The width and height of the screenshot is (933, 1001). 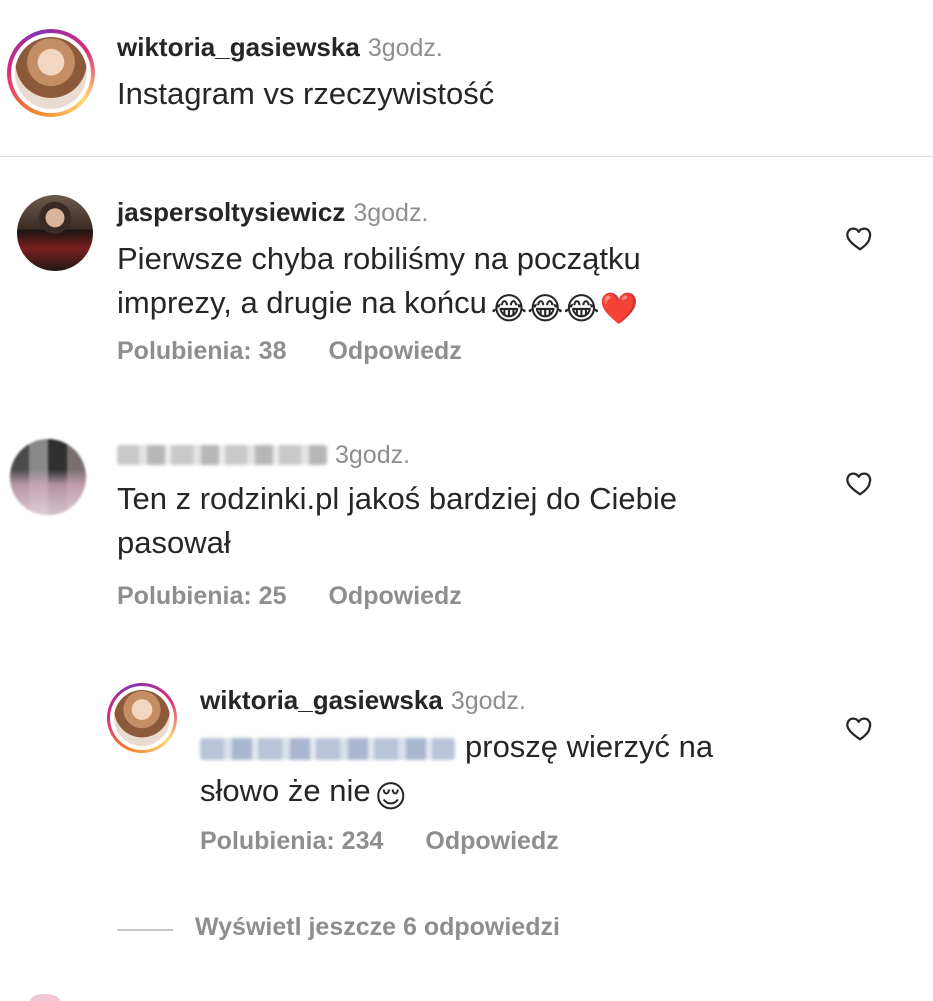 I want to click on comment-meta: Polubienia: 25 Odpowiedz, so click(x=289, y=596).